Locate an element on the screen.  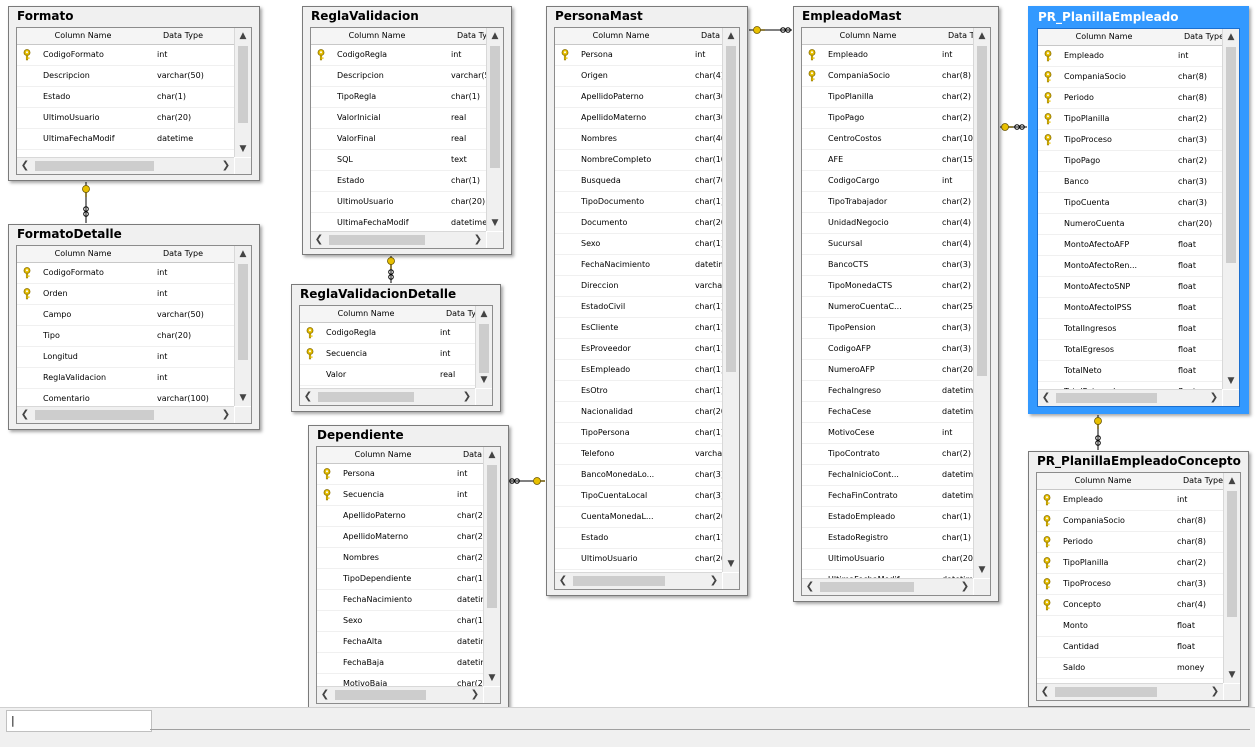
column-row: TipoMonedaCTS char(2) is located at coordinates (887, 286).